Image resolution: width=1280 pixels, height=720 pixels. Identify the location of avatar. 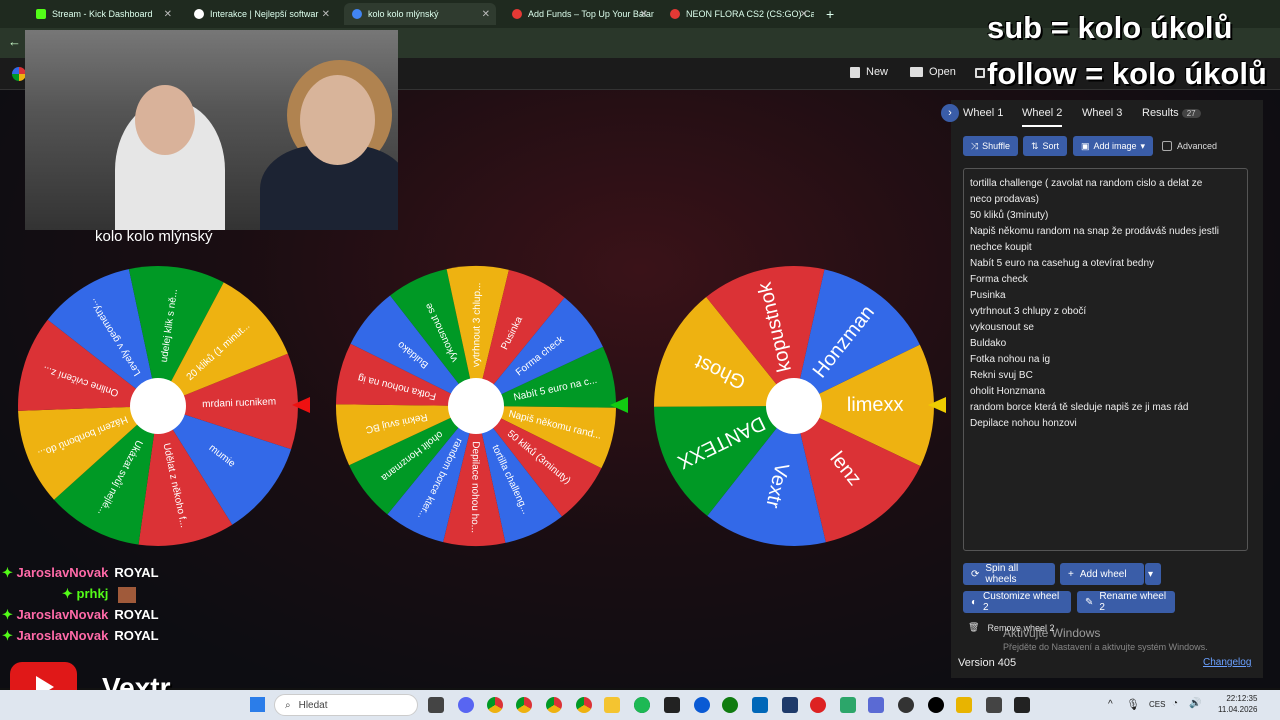
(126, 594).